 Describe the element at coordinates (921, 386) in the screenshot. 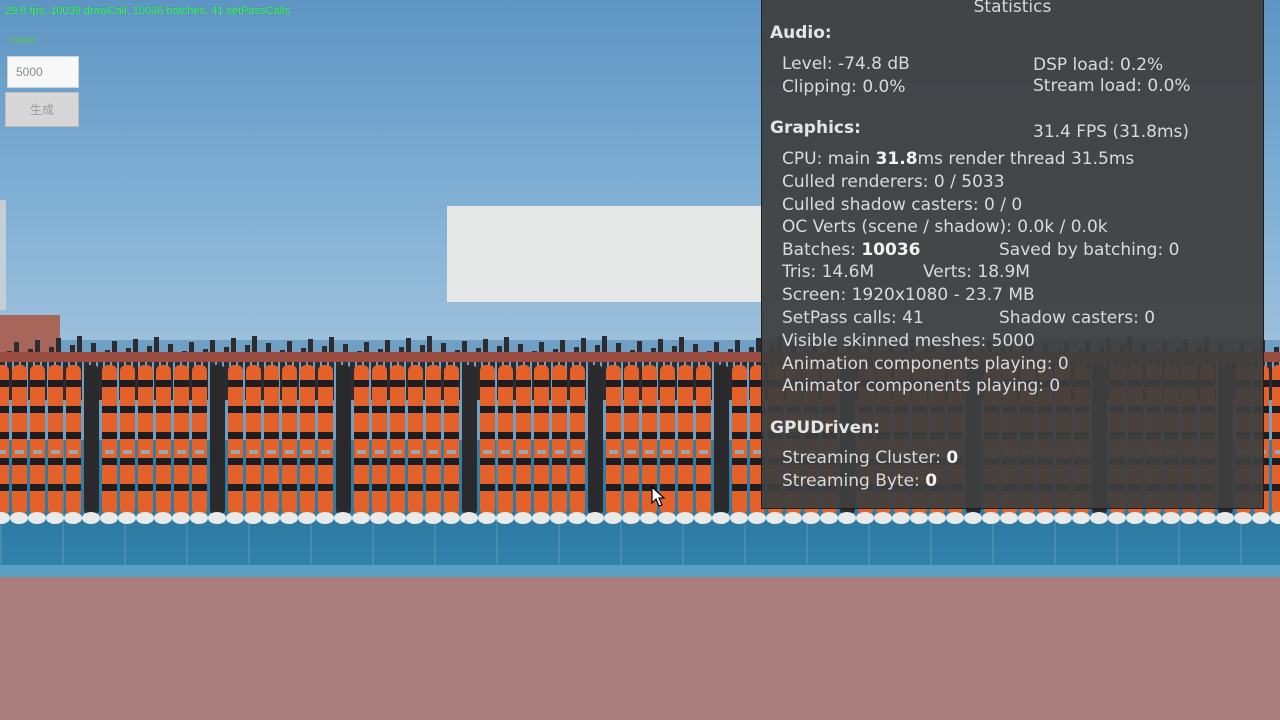

I see `graphics-animator-components: Animator components playing: 0` at that location.